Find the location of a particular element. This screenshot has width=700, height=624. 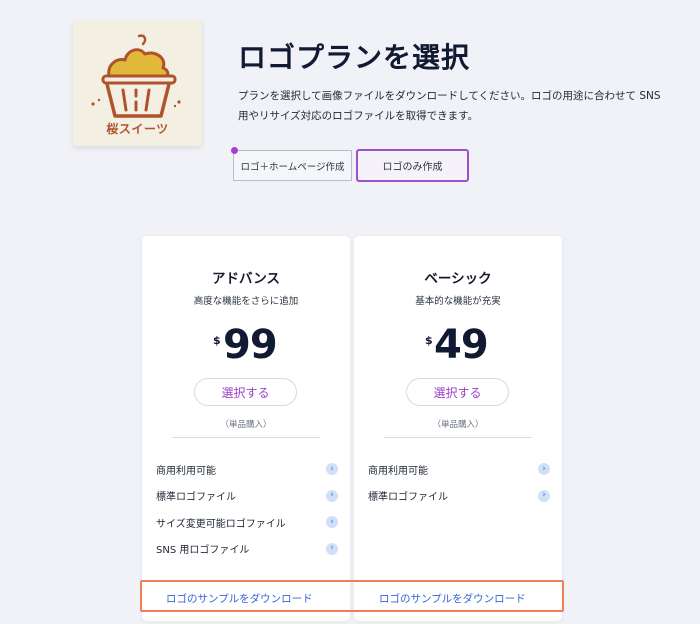

toggle-logo-and-homepage: ロゴ＋ホームページ作成 is located at coordinates (292, 165).